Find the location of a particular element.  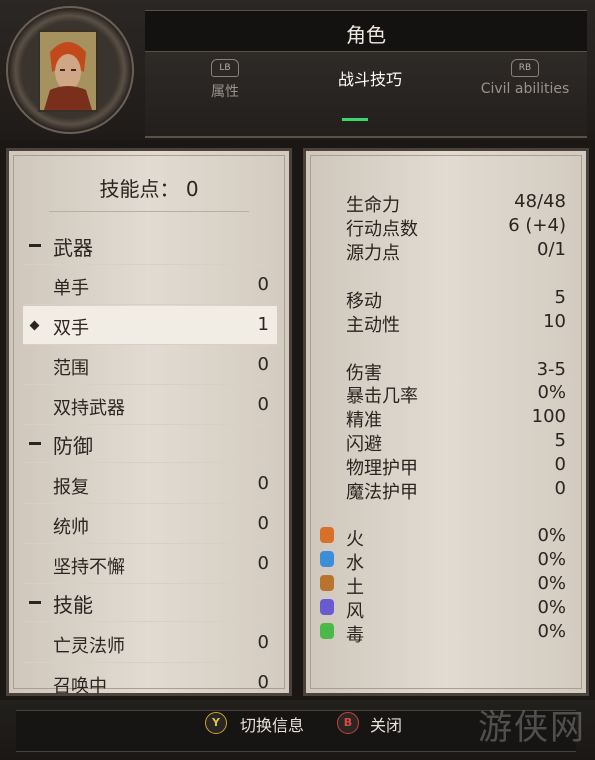

tab-combat-abilities: 战斗技巧 is located at coordinates (370, 78).